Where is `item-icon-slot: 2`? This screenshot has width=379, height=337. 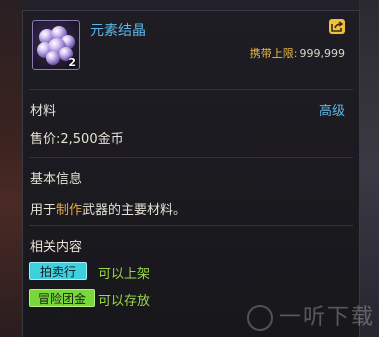 item-icon-slot: 2 is located at coordinates (56, 45).